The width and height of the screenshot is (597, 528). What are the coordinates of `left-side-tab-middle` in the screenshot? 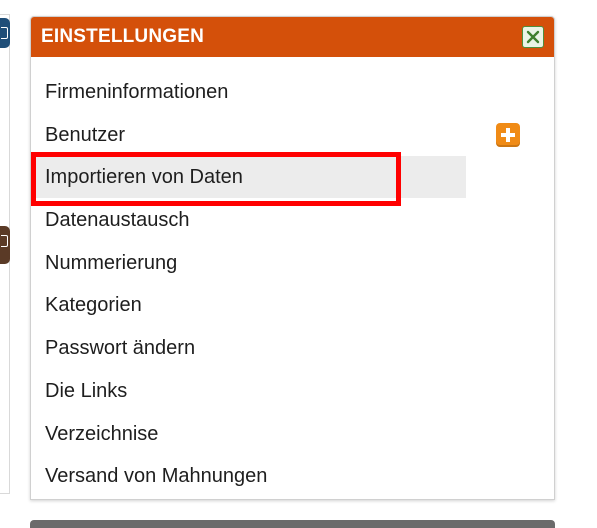 It's located at (5, 245).